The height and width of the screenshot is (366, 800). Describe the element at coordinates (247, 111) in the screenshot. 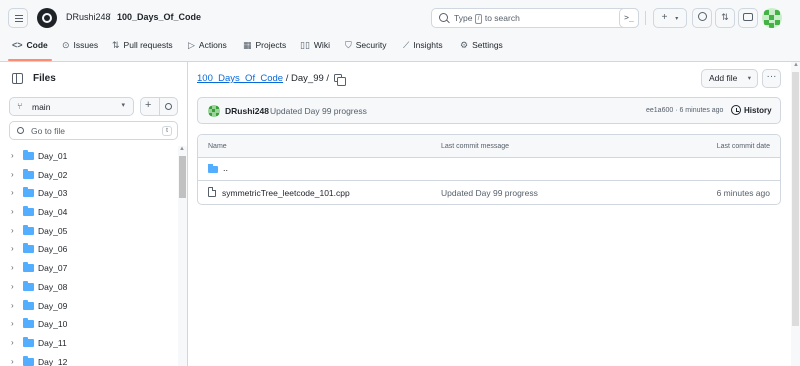

I see `commit-author: DRushi248` at that location.